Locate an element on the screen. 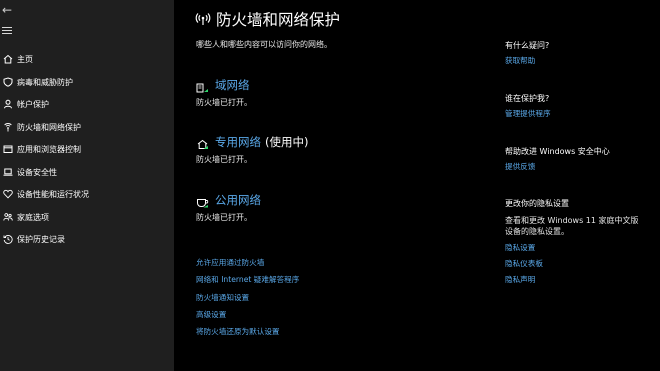  sidebar-item-label: 帐户保护 is located at coordinates (33, 104).